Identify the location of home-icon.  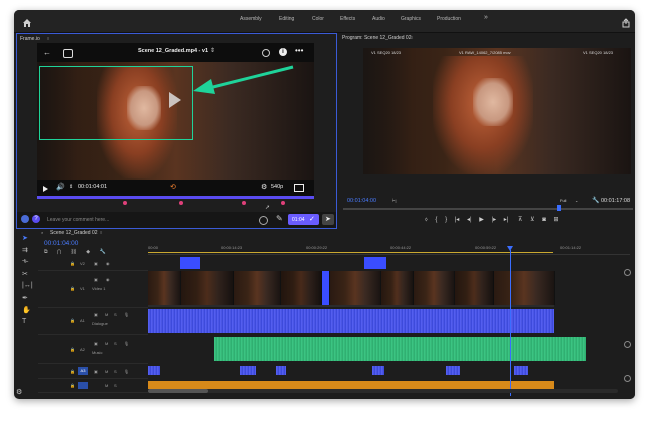
(27, 21).